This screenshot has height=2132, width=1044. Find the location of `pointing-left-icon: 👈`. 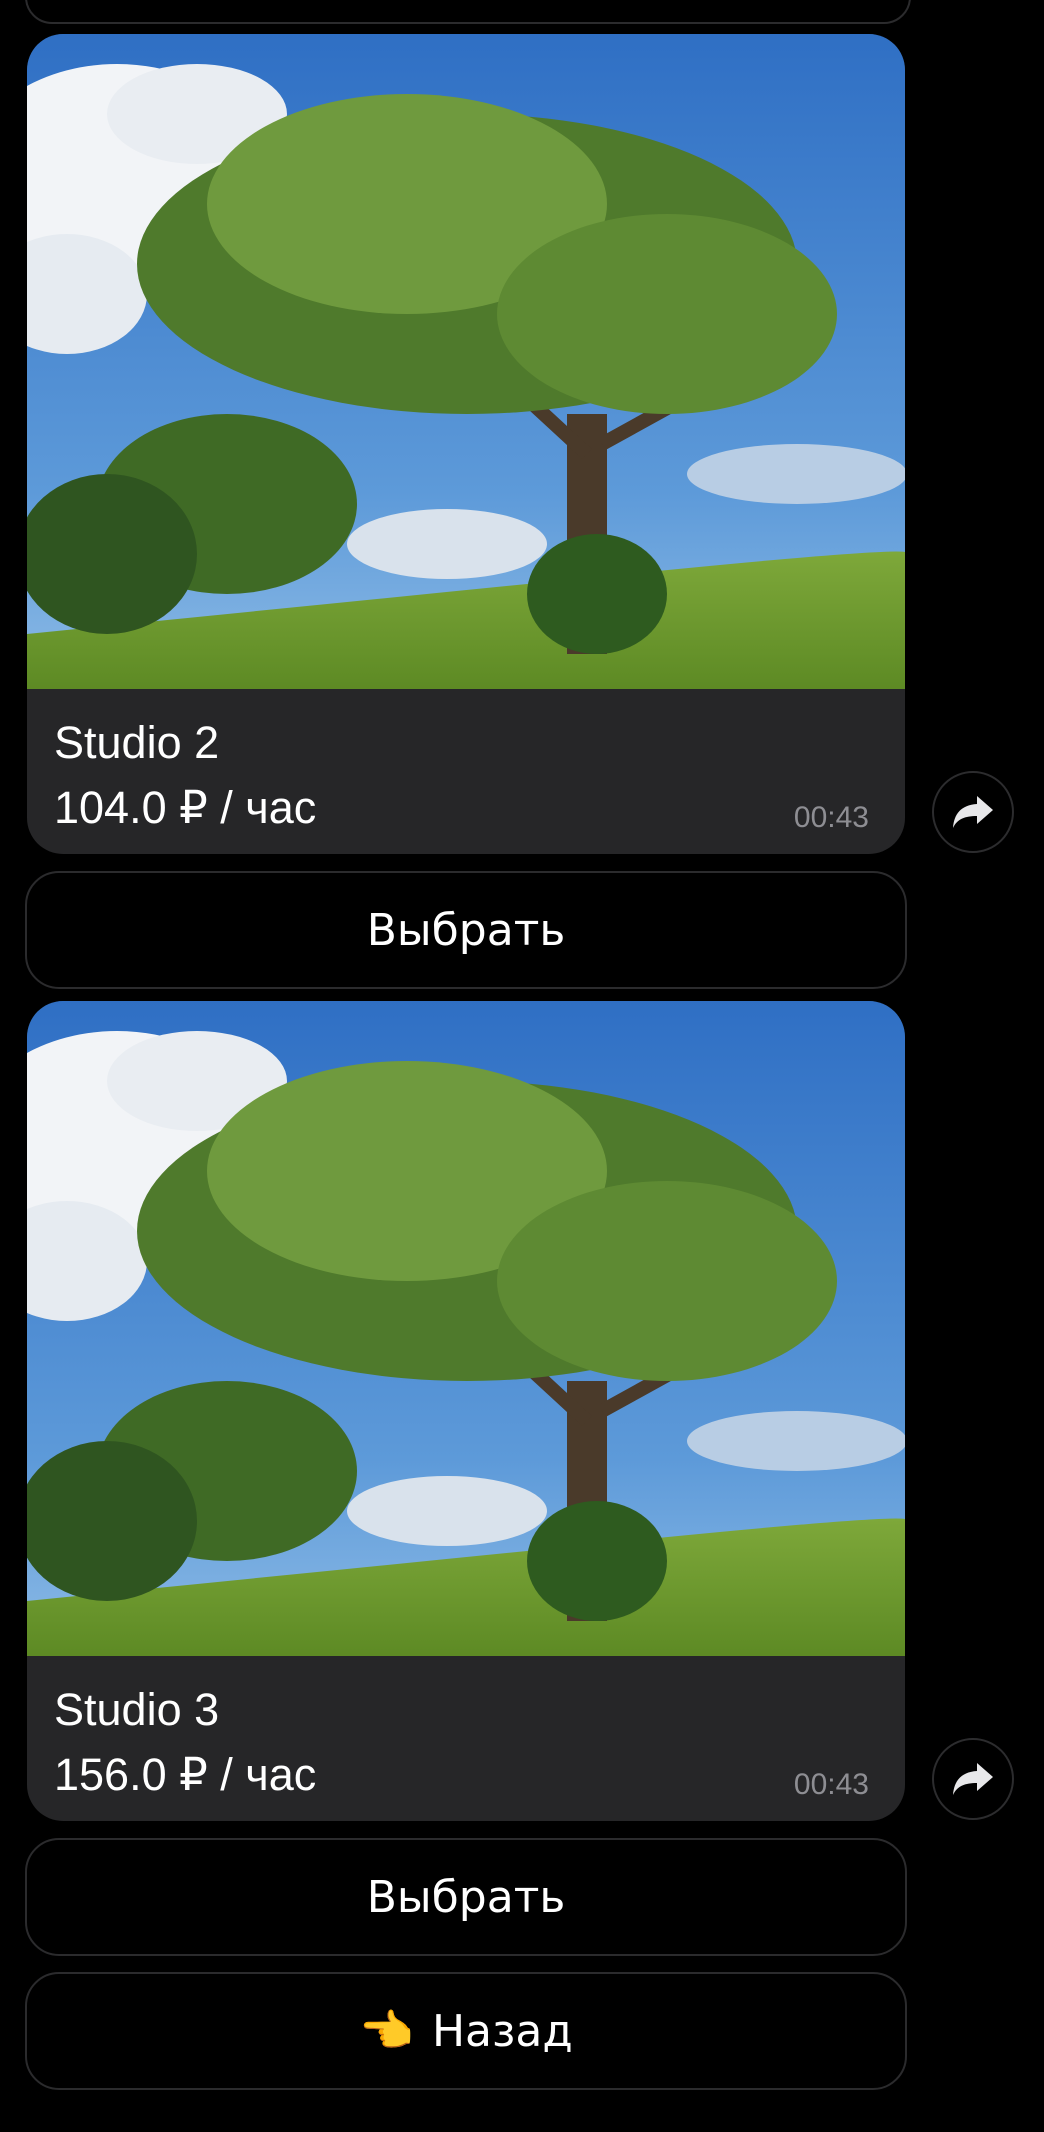

pointing-left-icon: 👈 is located at coordinates (386, 2031).